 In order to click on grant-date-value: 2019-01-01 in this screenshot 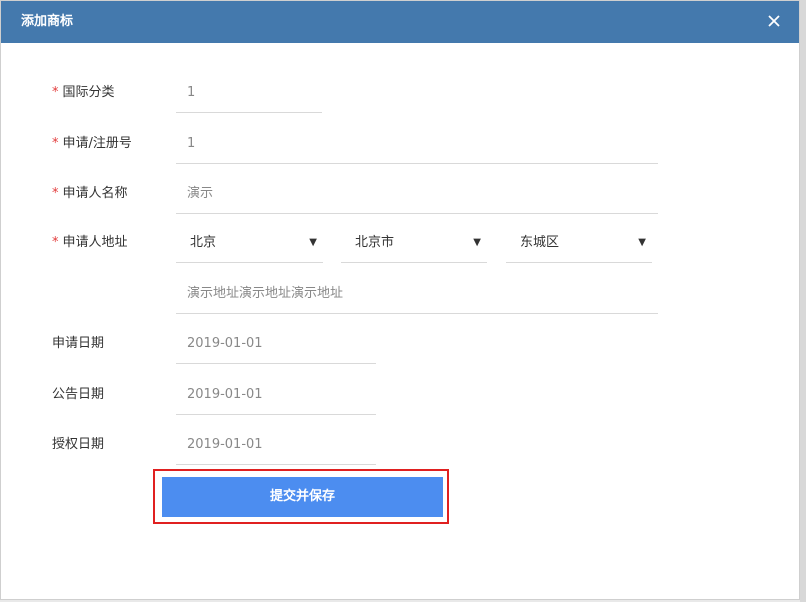, I will do `click(225, 444)`.